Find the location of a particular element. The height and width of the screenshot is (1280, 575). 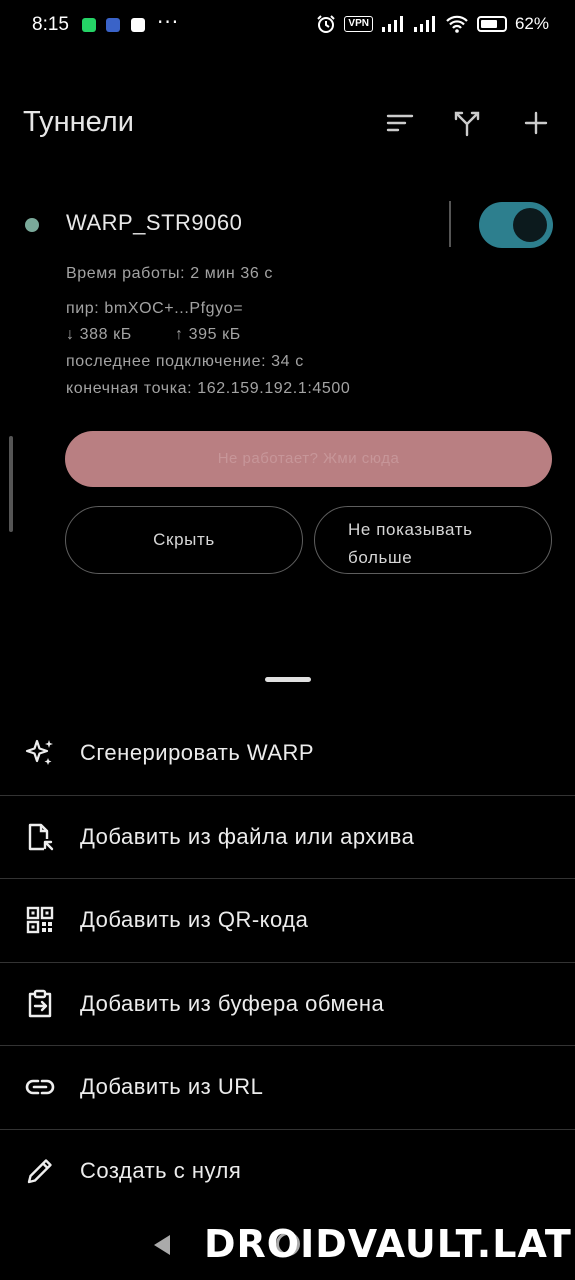

whatsapp-icon is located at coordinates (89, 25).